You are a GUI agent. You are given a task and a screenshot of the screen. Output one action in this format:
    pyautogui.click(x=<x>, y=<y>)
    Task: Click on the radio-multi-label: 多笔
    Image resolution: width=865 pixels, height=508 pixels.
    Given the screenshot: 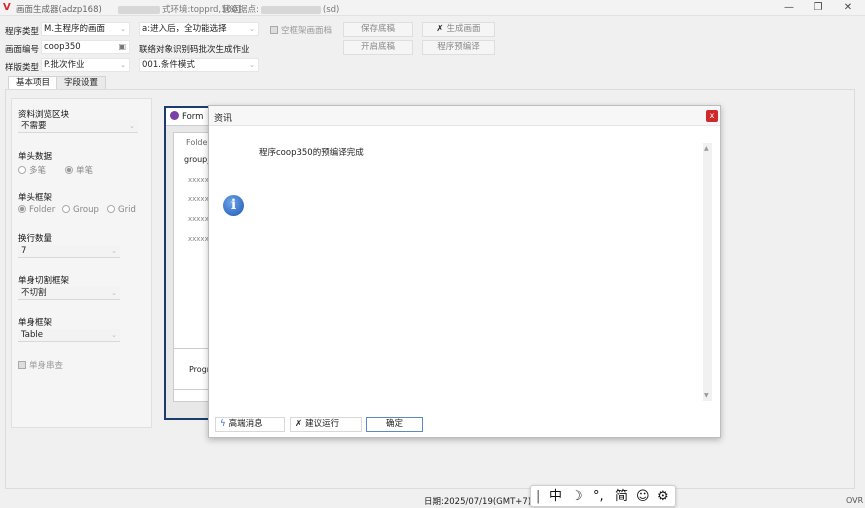 What is the action you would take?
    pyautogui.click(x=38, y=171)
    